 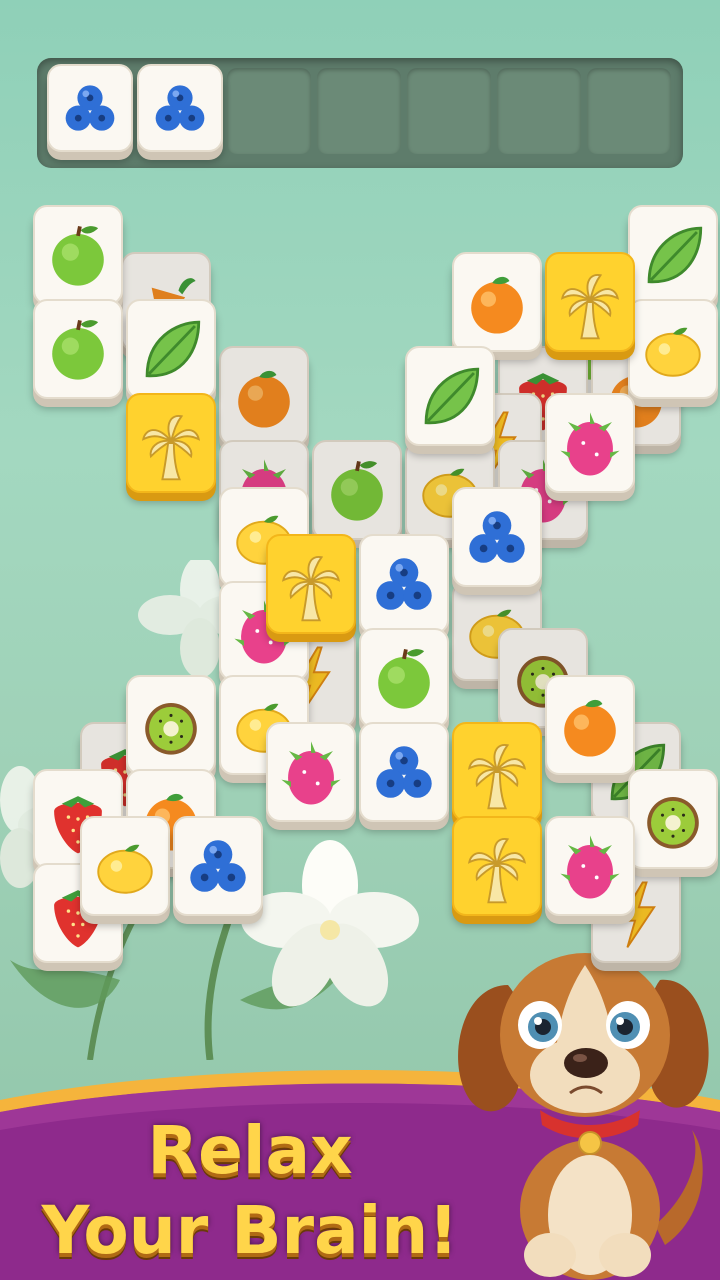 What do you see at coordinates (250, 1230) in the screenshot?
I see `banner-title-line2: Your Brain!` at bounding box center [250, 1230].